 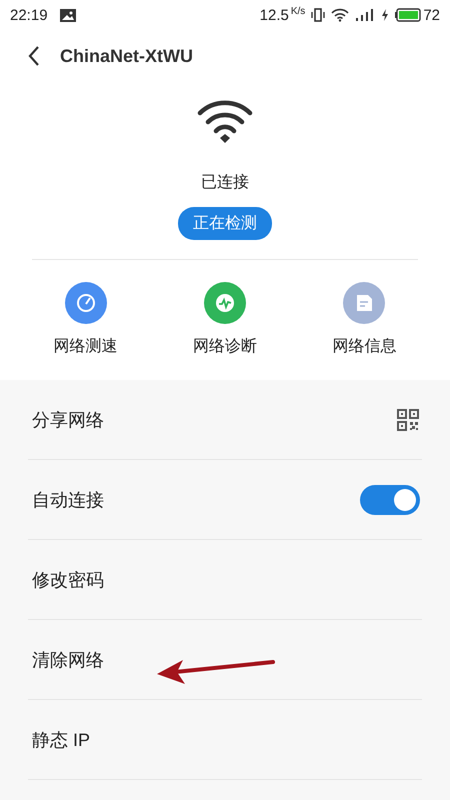 I want to click on settings-row: 分享网络, so click(x=225, y=420).